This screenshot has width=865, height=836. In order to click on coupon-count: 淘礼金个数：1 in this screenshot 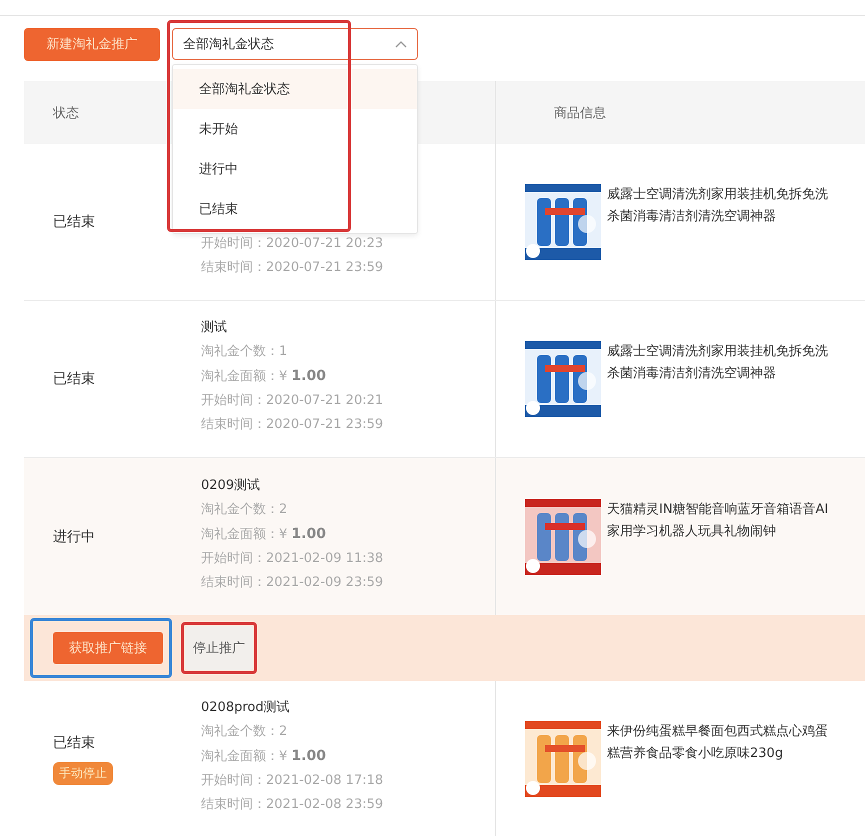, I will do `click(244, 352)`.